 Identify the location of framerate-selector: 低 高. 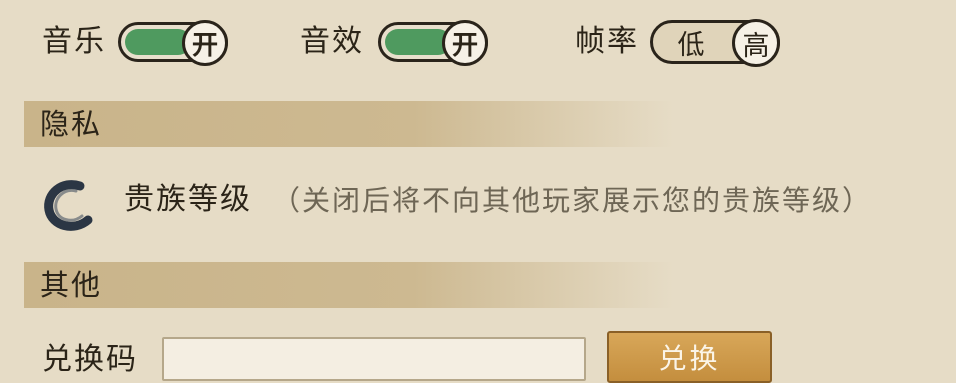
(715, 43).